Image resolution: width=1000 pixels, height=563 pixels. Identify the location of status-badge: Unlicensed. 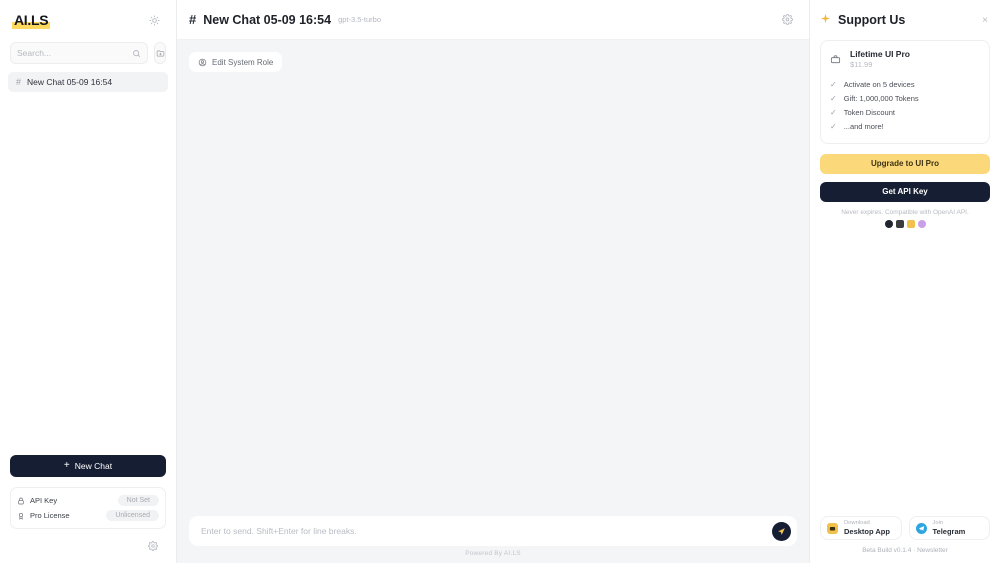
(132, 515).